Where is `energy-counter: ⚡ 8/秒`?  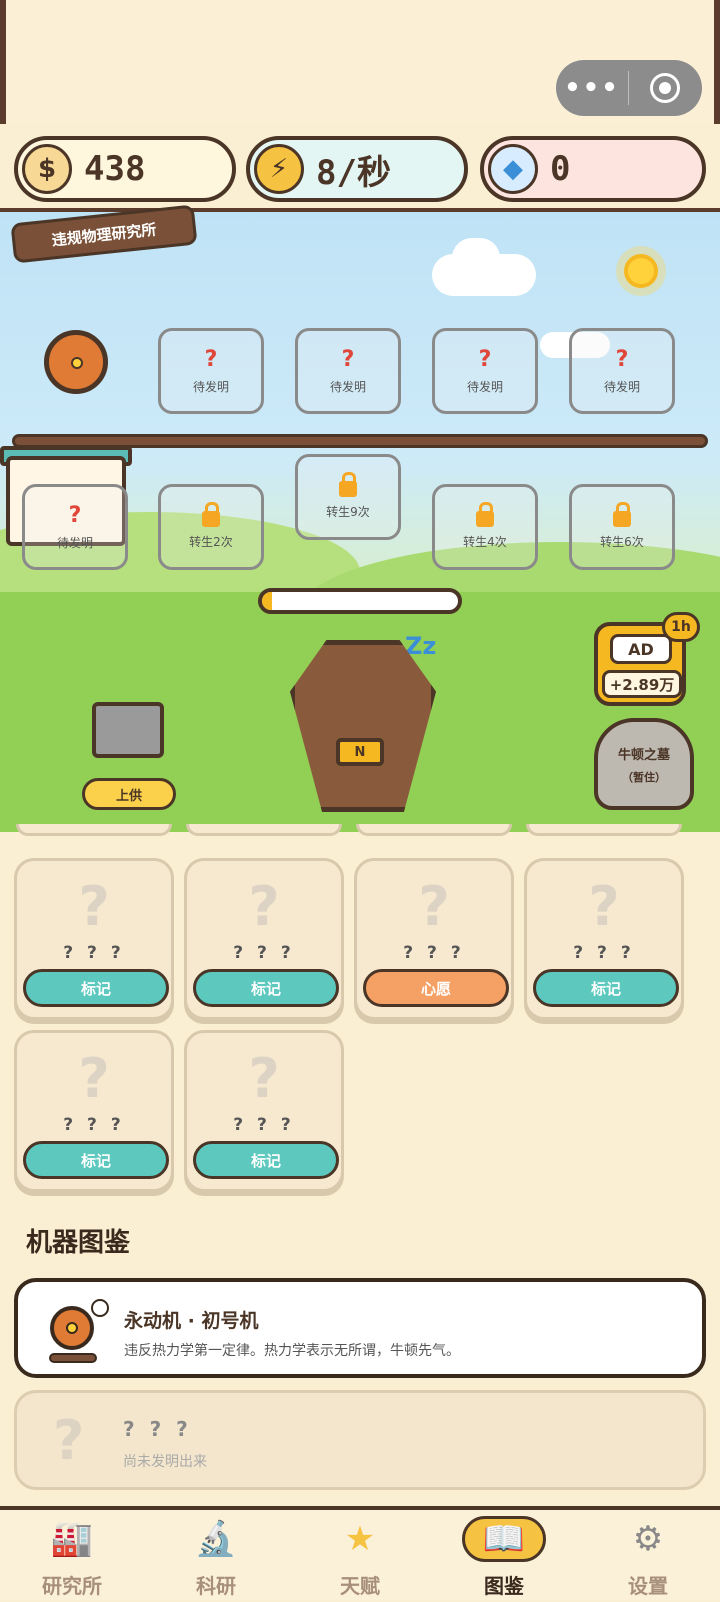
energy-counter: ⚡ 8/秒 is located at coordinates (357, 169).